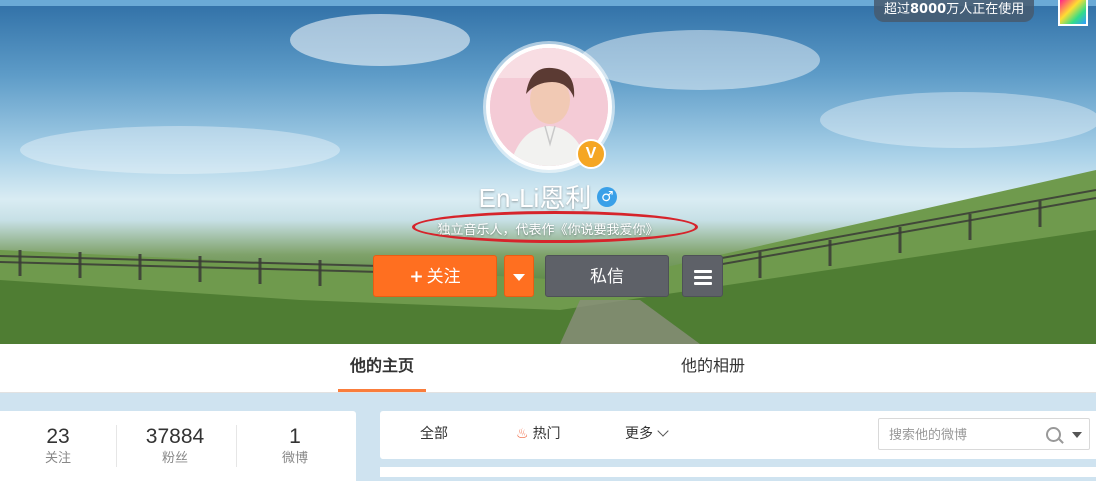 The width and height of the screenshot is (1096, 481). I want to click on usage-badge-suffix: 万人正在使用, so click(985, 9).